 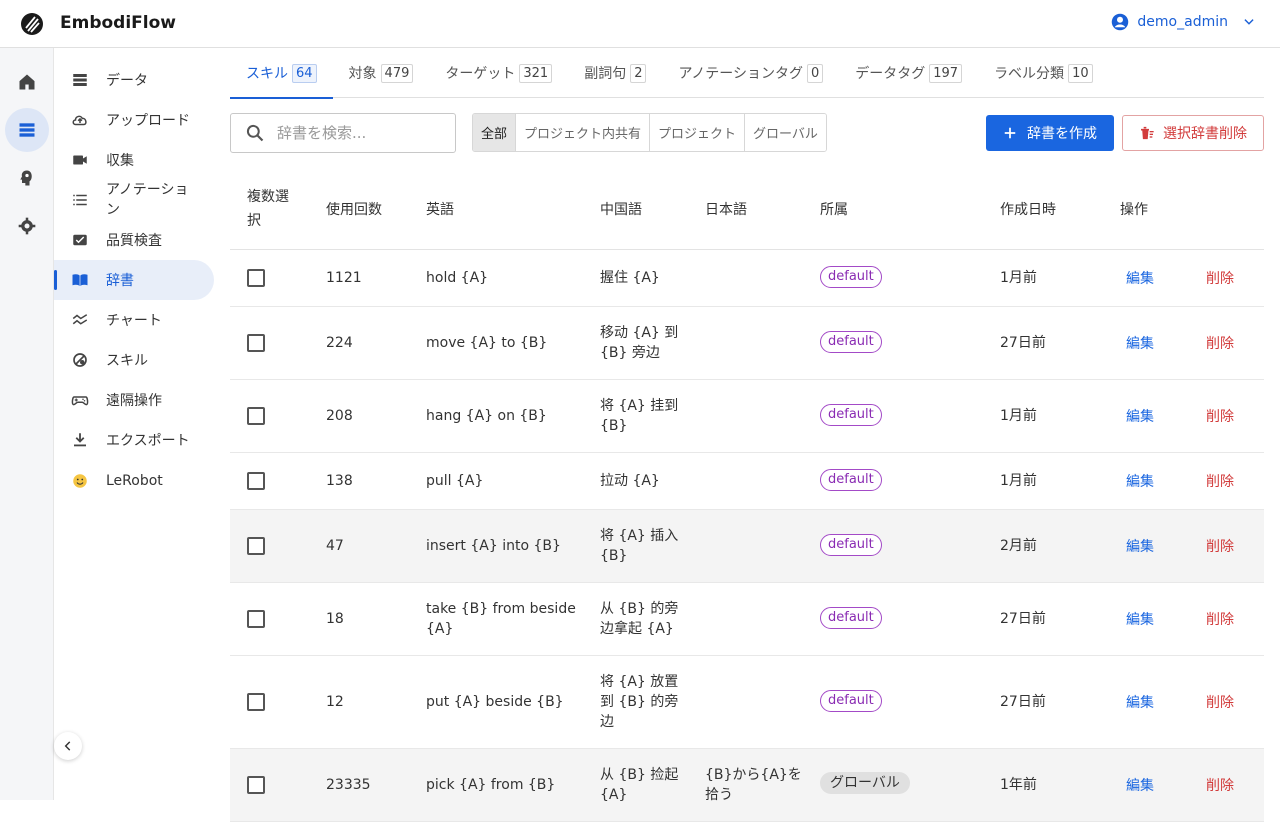 I want to click on sidebar-item-export: エクスポート, so click(x=134, y=440).